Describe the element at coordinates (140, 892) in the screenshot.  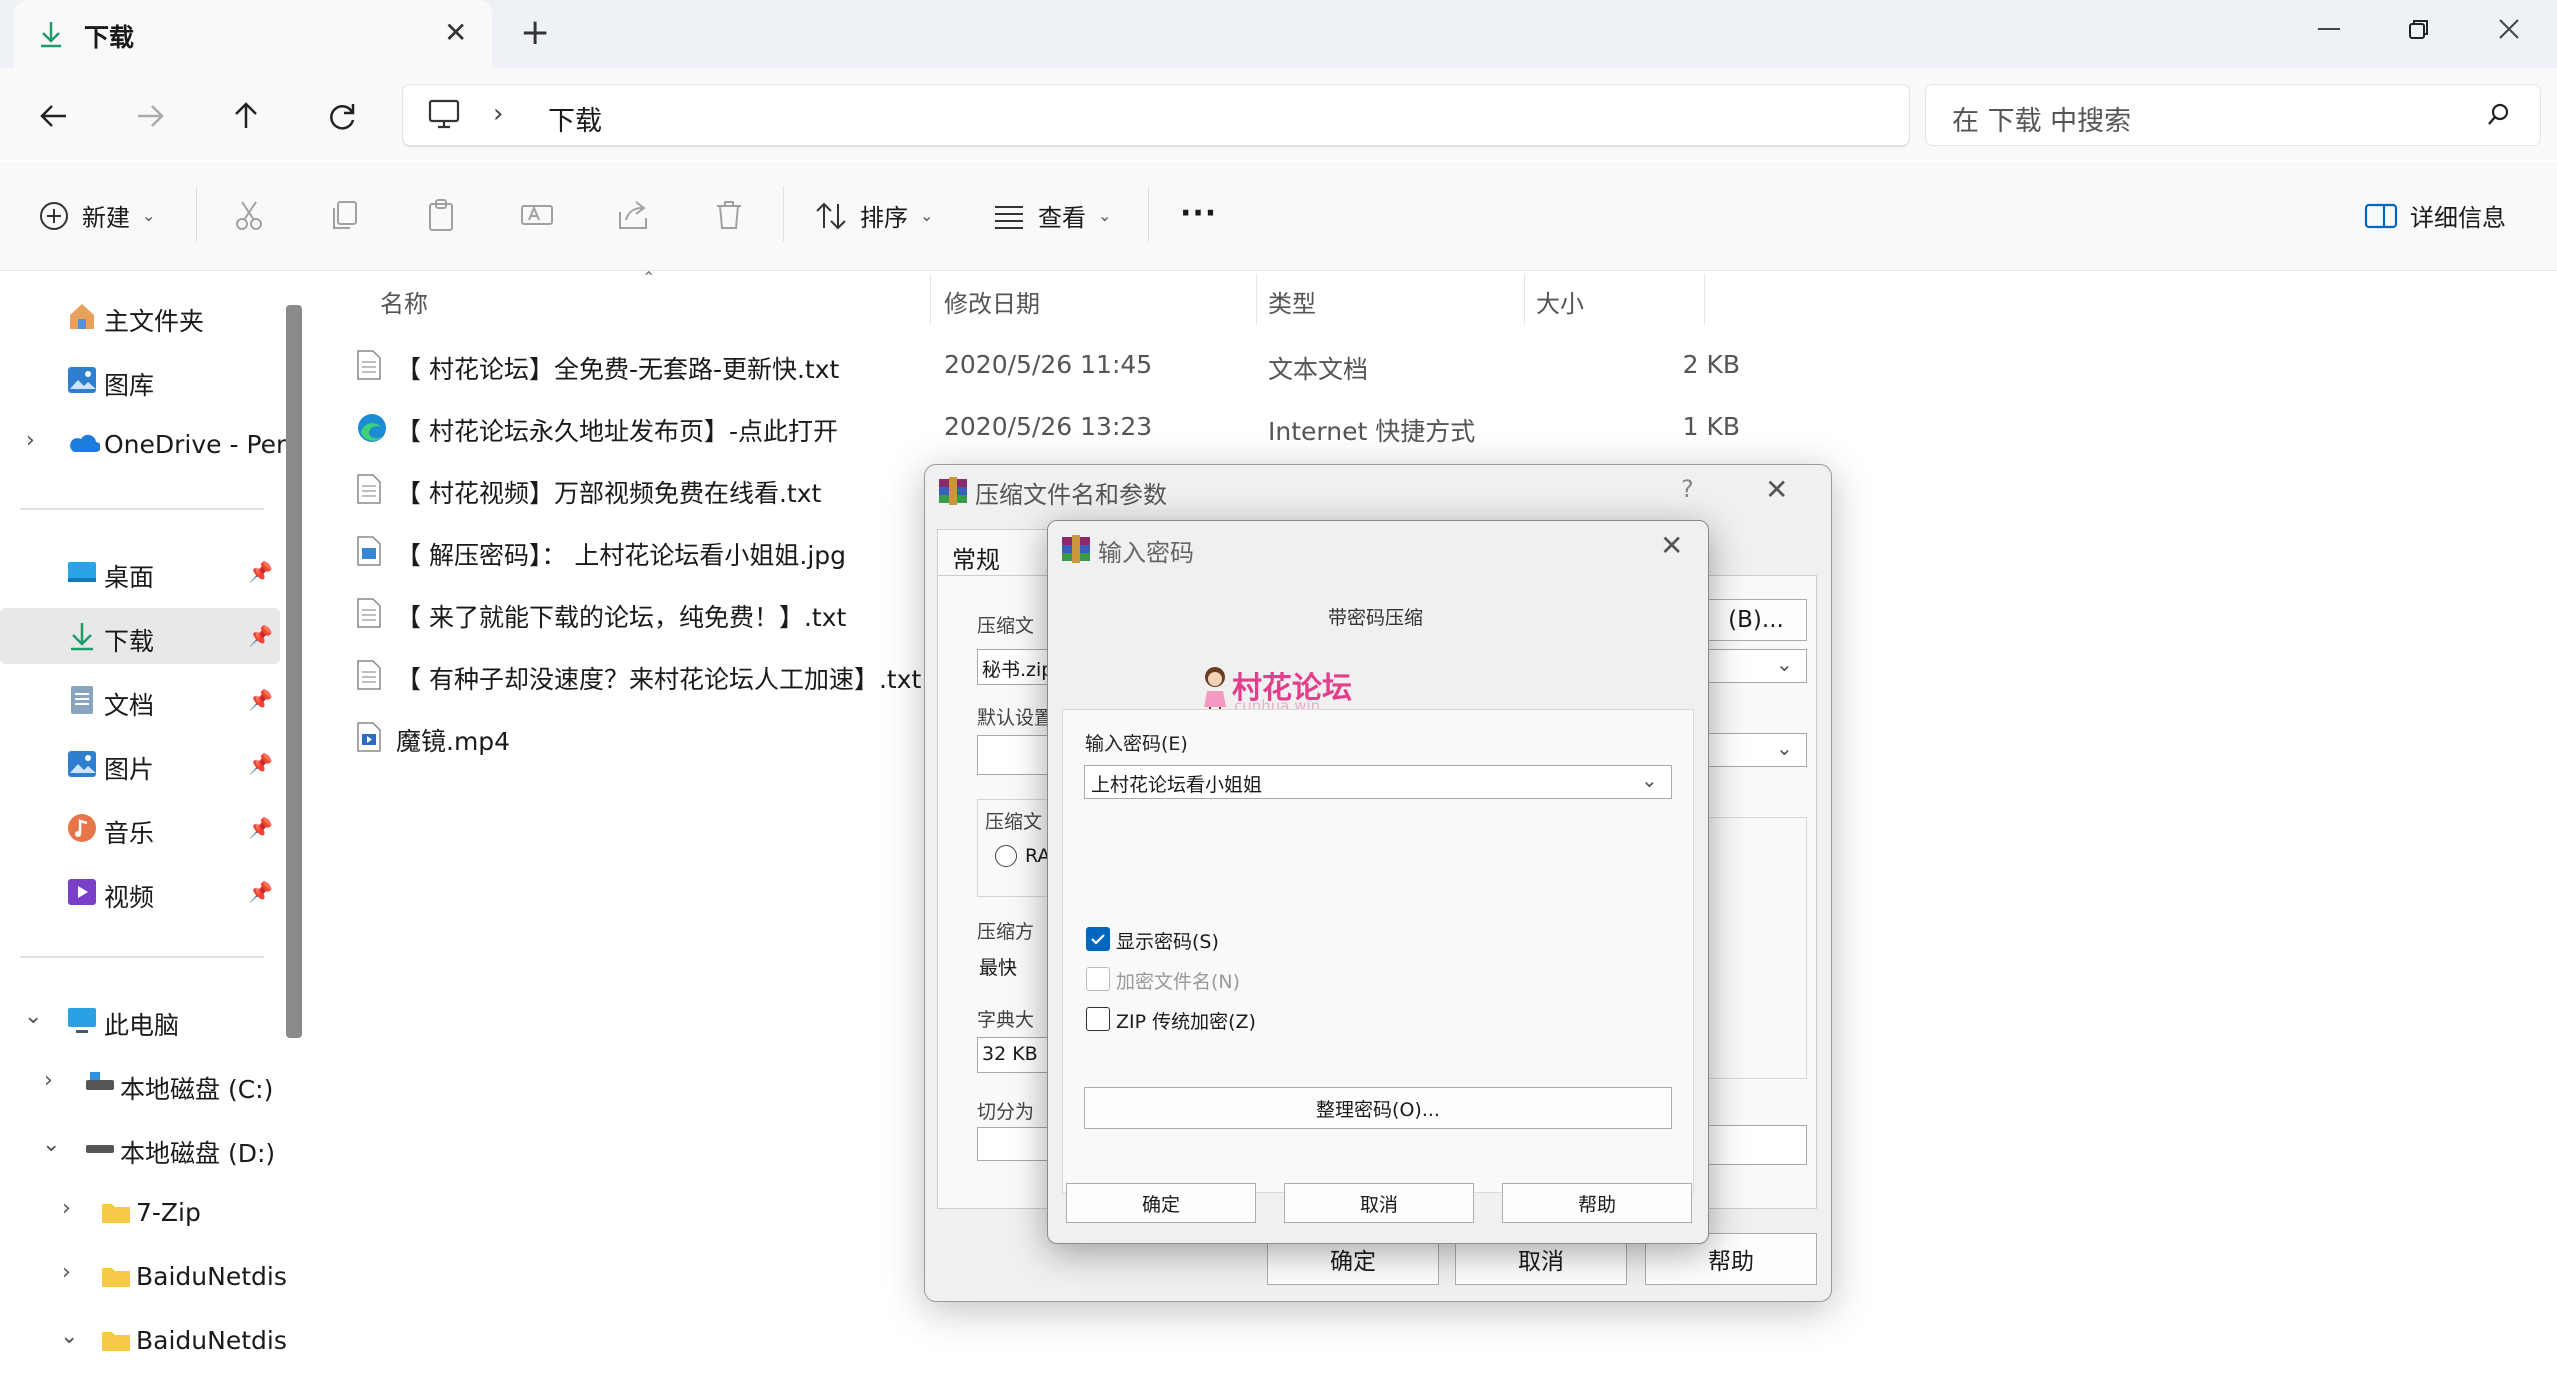
I see `sidebar-item-videos: 视频 📌` at that location.